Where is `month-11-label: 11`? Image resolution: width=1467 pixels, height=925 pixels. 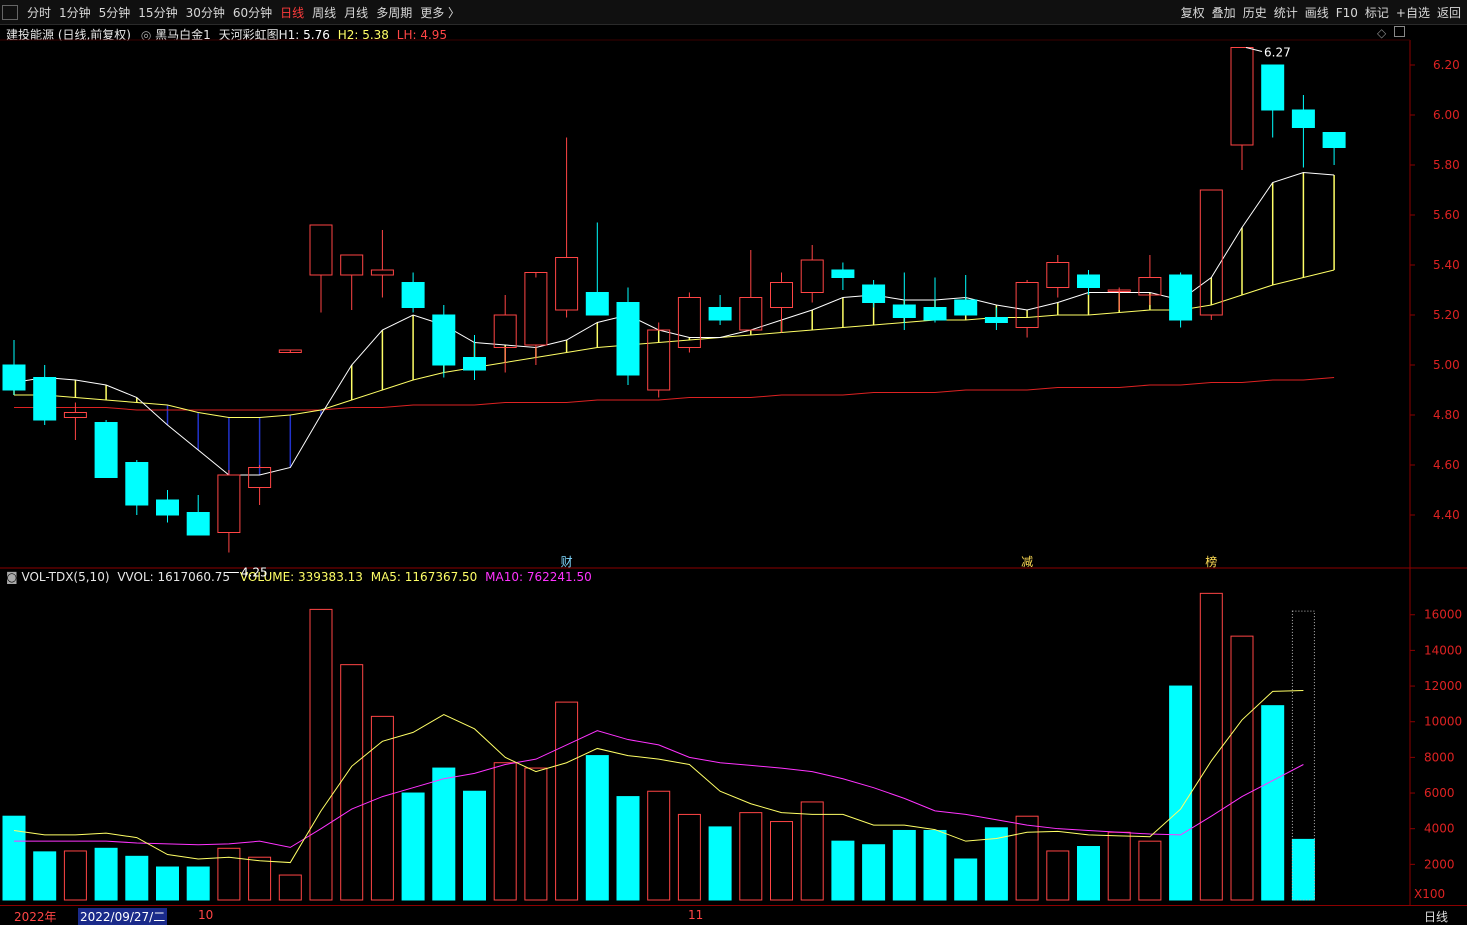
month-11-label: 11 is located at coordinates (696, 915).